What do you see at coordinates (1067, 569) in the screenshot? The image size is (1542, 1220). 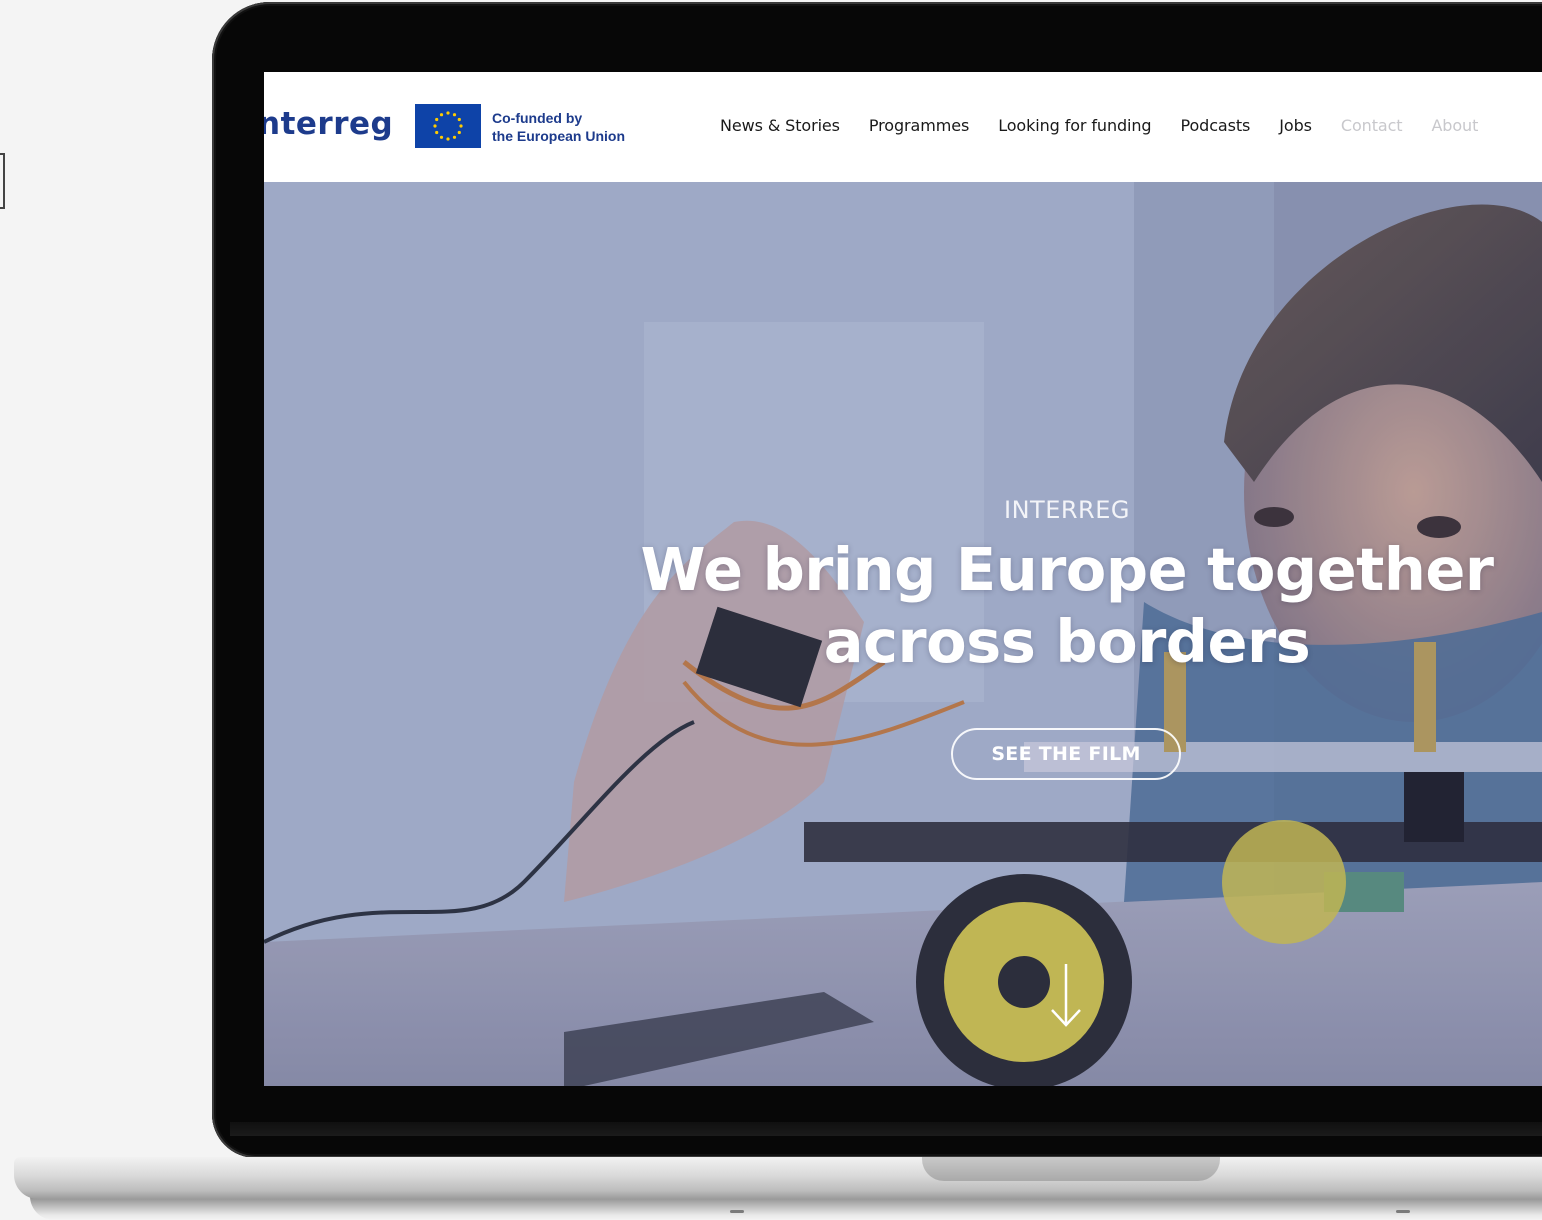 I see `hero-headline-line-1: We bring Europe together` at bounding box center [1067, 569].